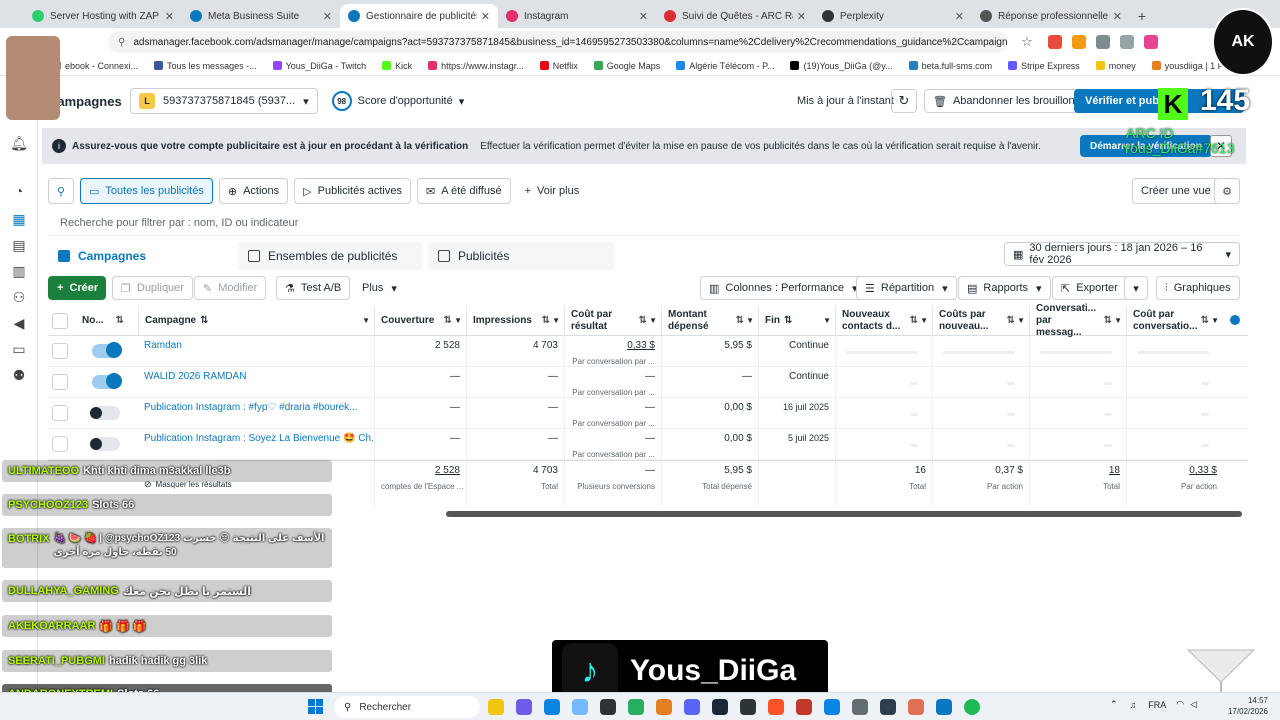 The image size is (1280, 720). I want to click on steam-icon, so click(720, 707).